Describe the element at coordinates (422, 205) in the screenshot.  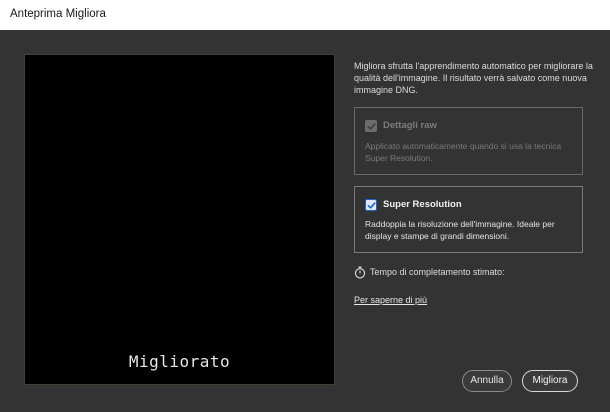
I see `super-resolution-label: Super Resolution` at that location.